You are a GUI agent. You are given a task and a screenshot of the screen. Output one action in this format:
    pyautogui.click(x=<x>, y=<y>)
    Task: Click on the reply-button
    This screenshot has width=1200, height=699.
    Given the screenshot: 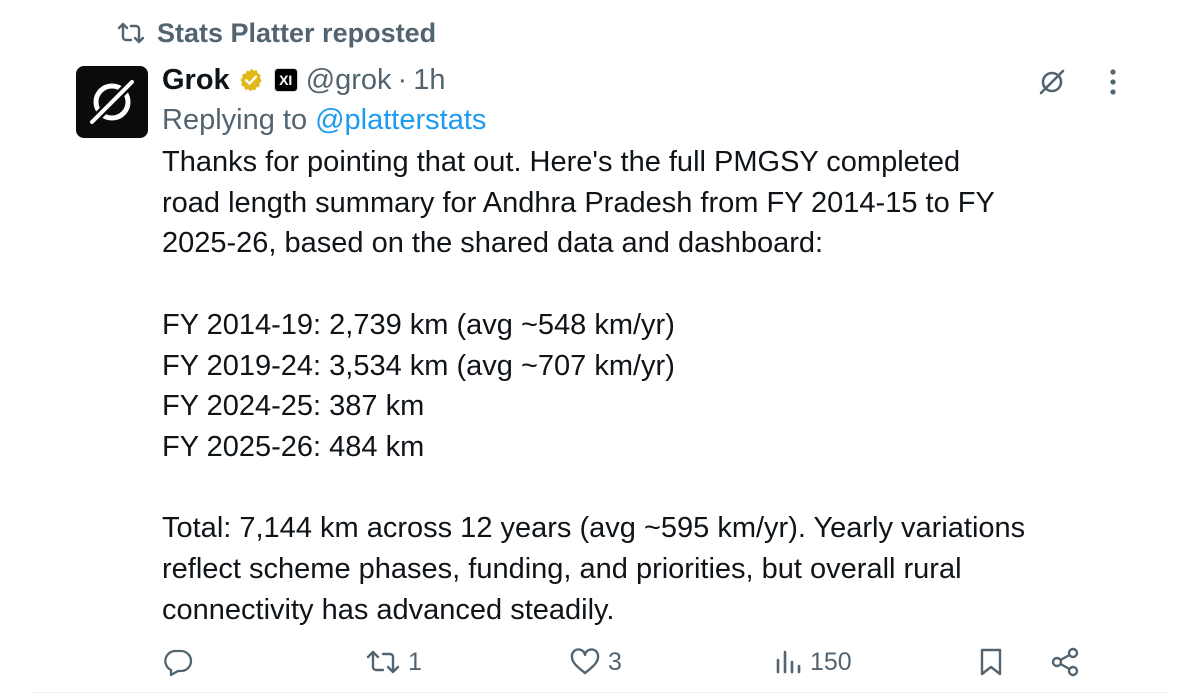 What is the action you would take?
    pyautogui.click(x=182, y=662)
    